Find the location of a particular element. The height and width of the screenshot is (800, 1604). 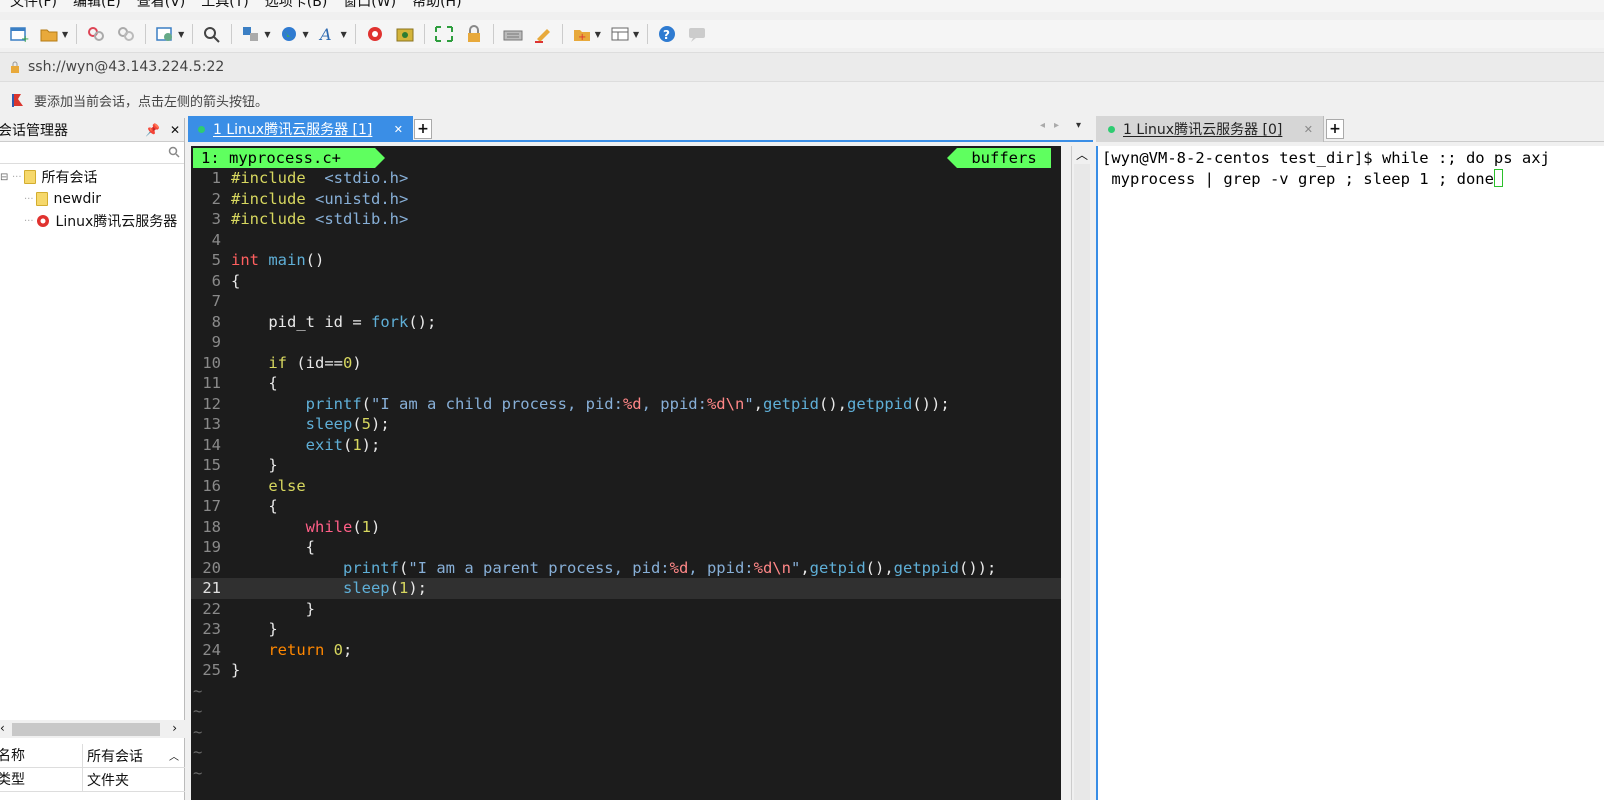

highlight-icon is located at coordinates (543, 34).